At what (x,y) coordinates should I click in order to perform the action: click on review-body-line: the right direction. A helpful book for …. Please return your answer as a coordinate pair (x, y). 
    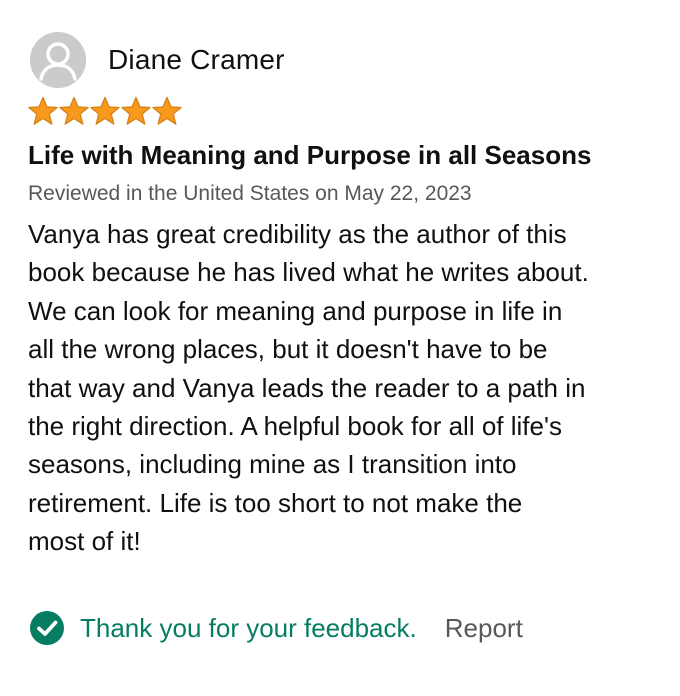
    Looking at the image, I should click on (295, 426).